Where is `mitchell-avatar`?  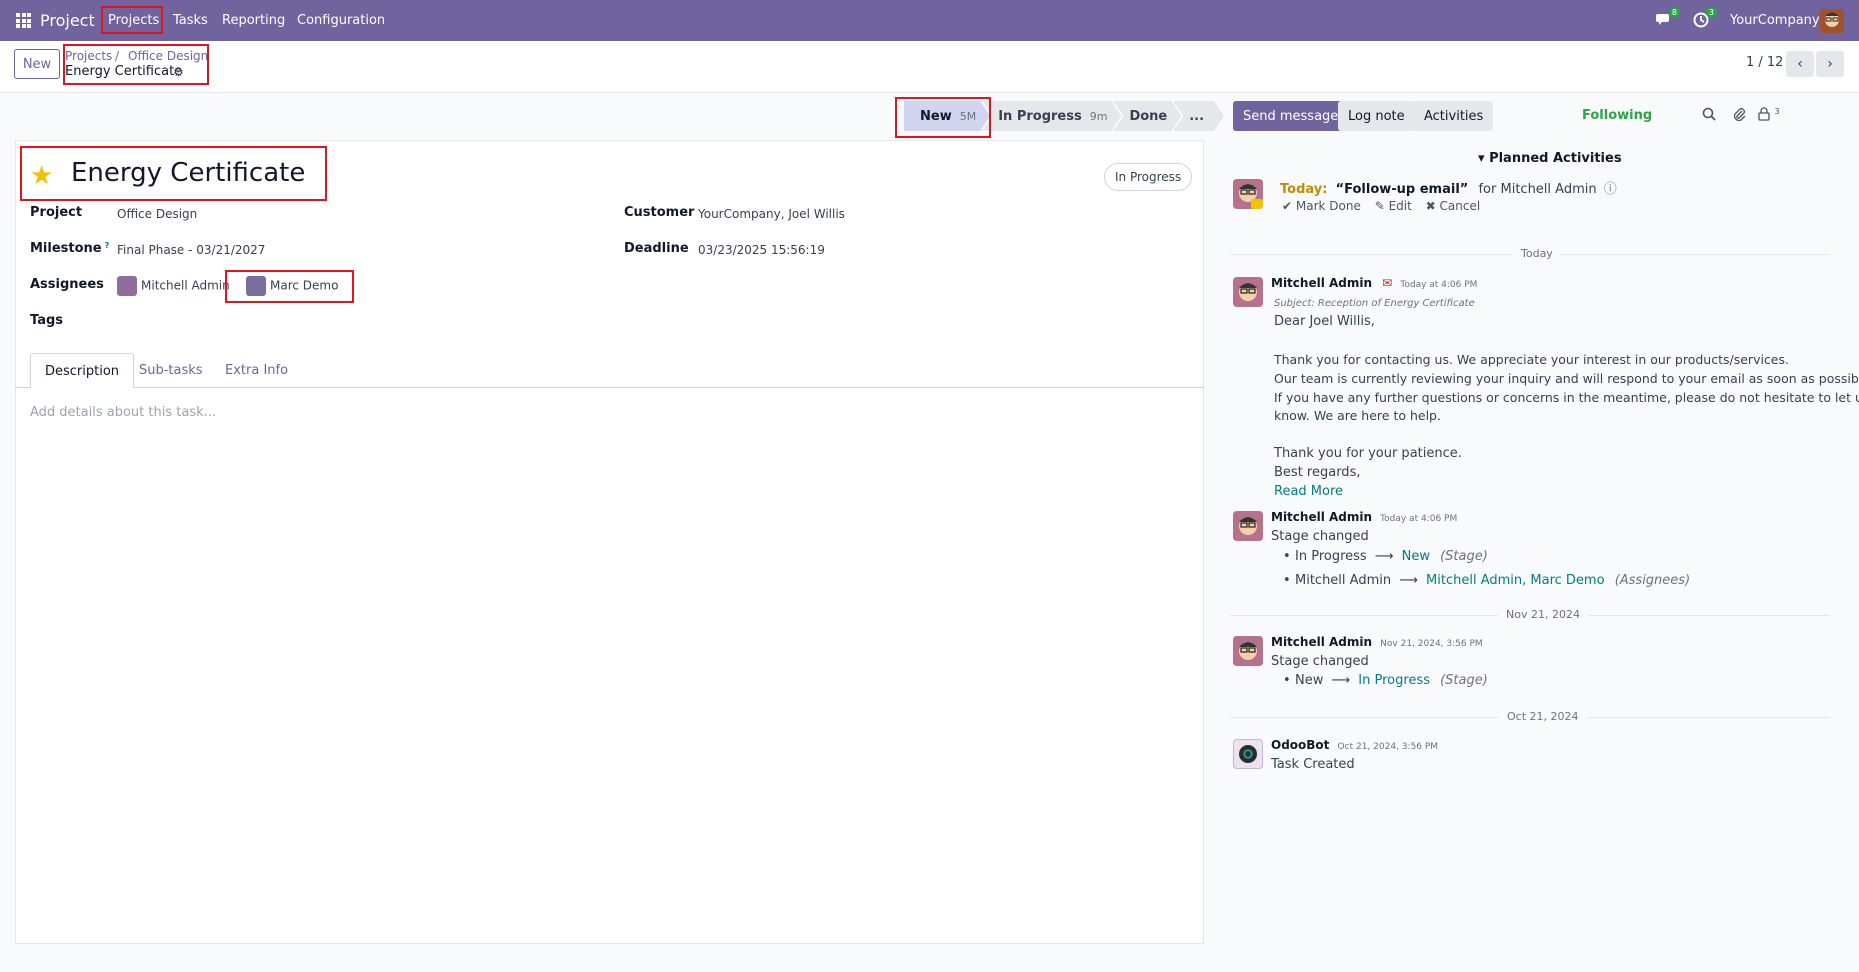
mitchell-avatar is located at coordinates (127, 286).